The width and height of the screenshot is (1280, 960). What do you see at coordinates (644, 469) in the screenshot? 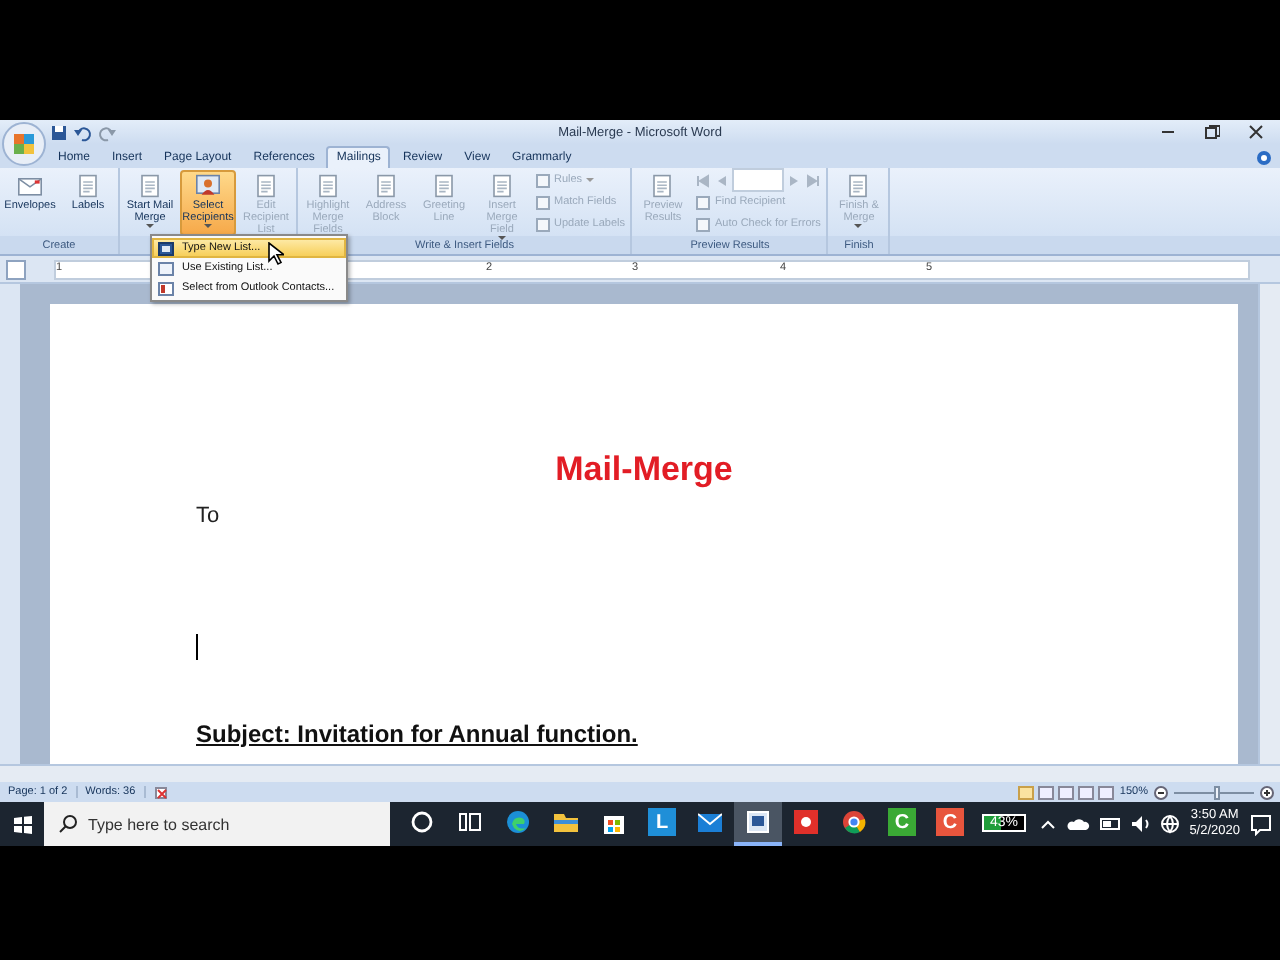
I see `document-title: Mail-Merge` at bounding box center [644, 469].